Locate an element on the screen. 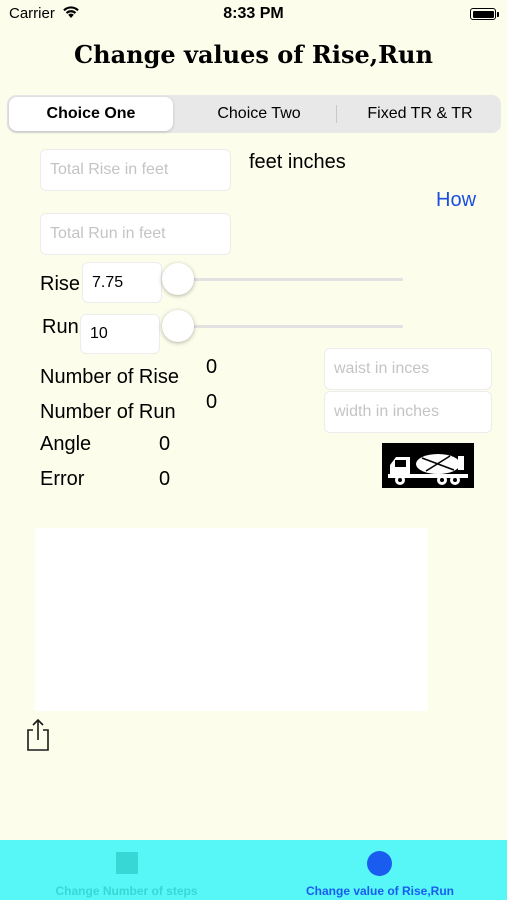 This screenshot has height=900, width=507. total-rise-input is located at coordinates (135, 170).